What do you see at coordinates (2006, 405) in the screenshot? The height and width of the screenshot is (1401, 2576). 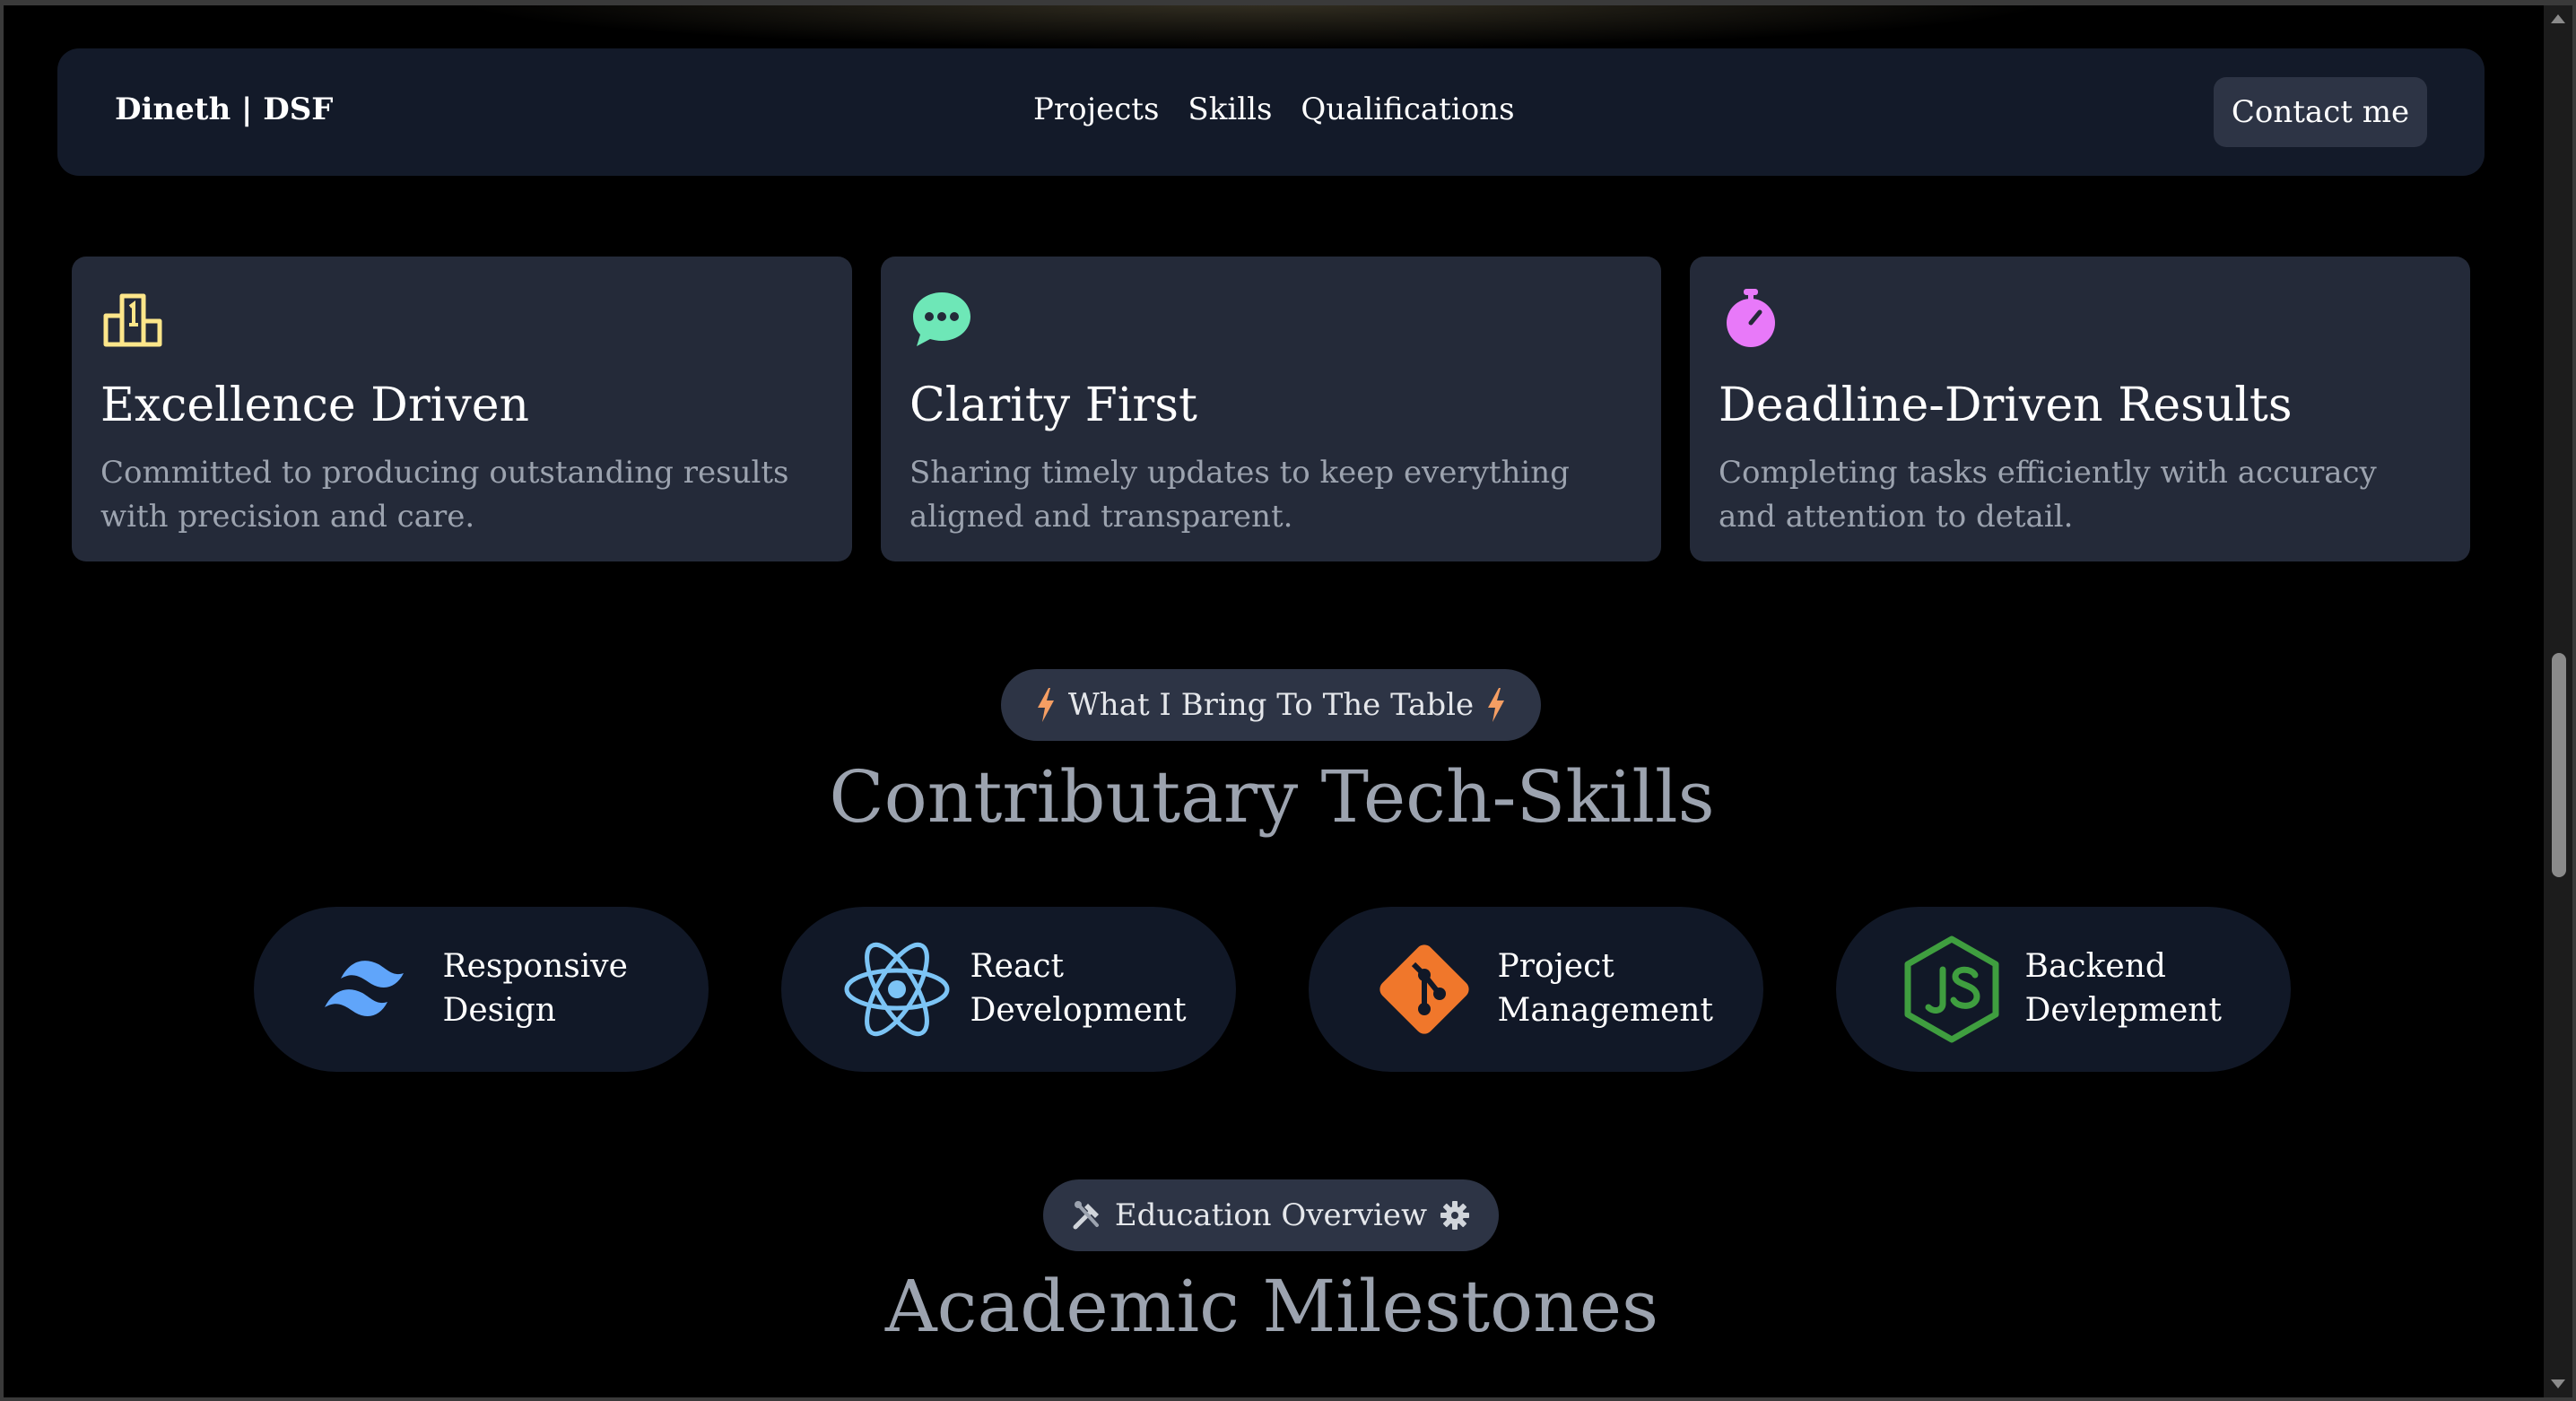 I see `card-title: Deadline-Driven Results` at bounding box center [2006, 405].